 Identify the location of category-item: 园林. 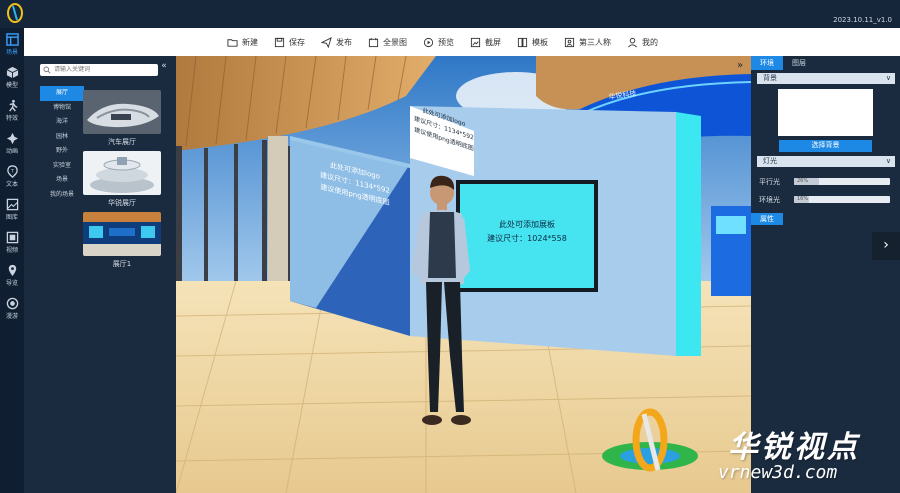
(62, 137).